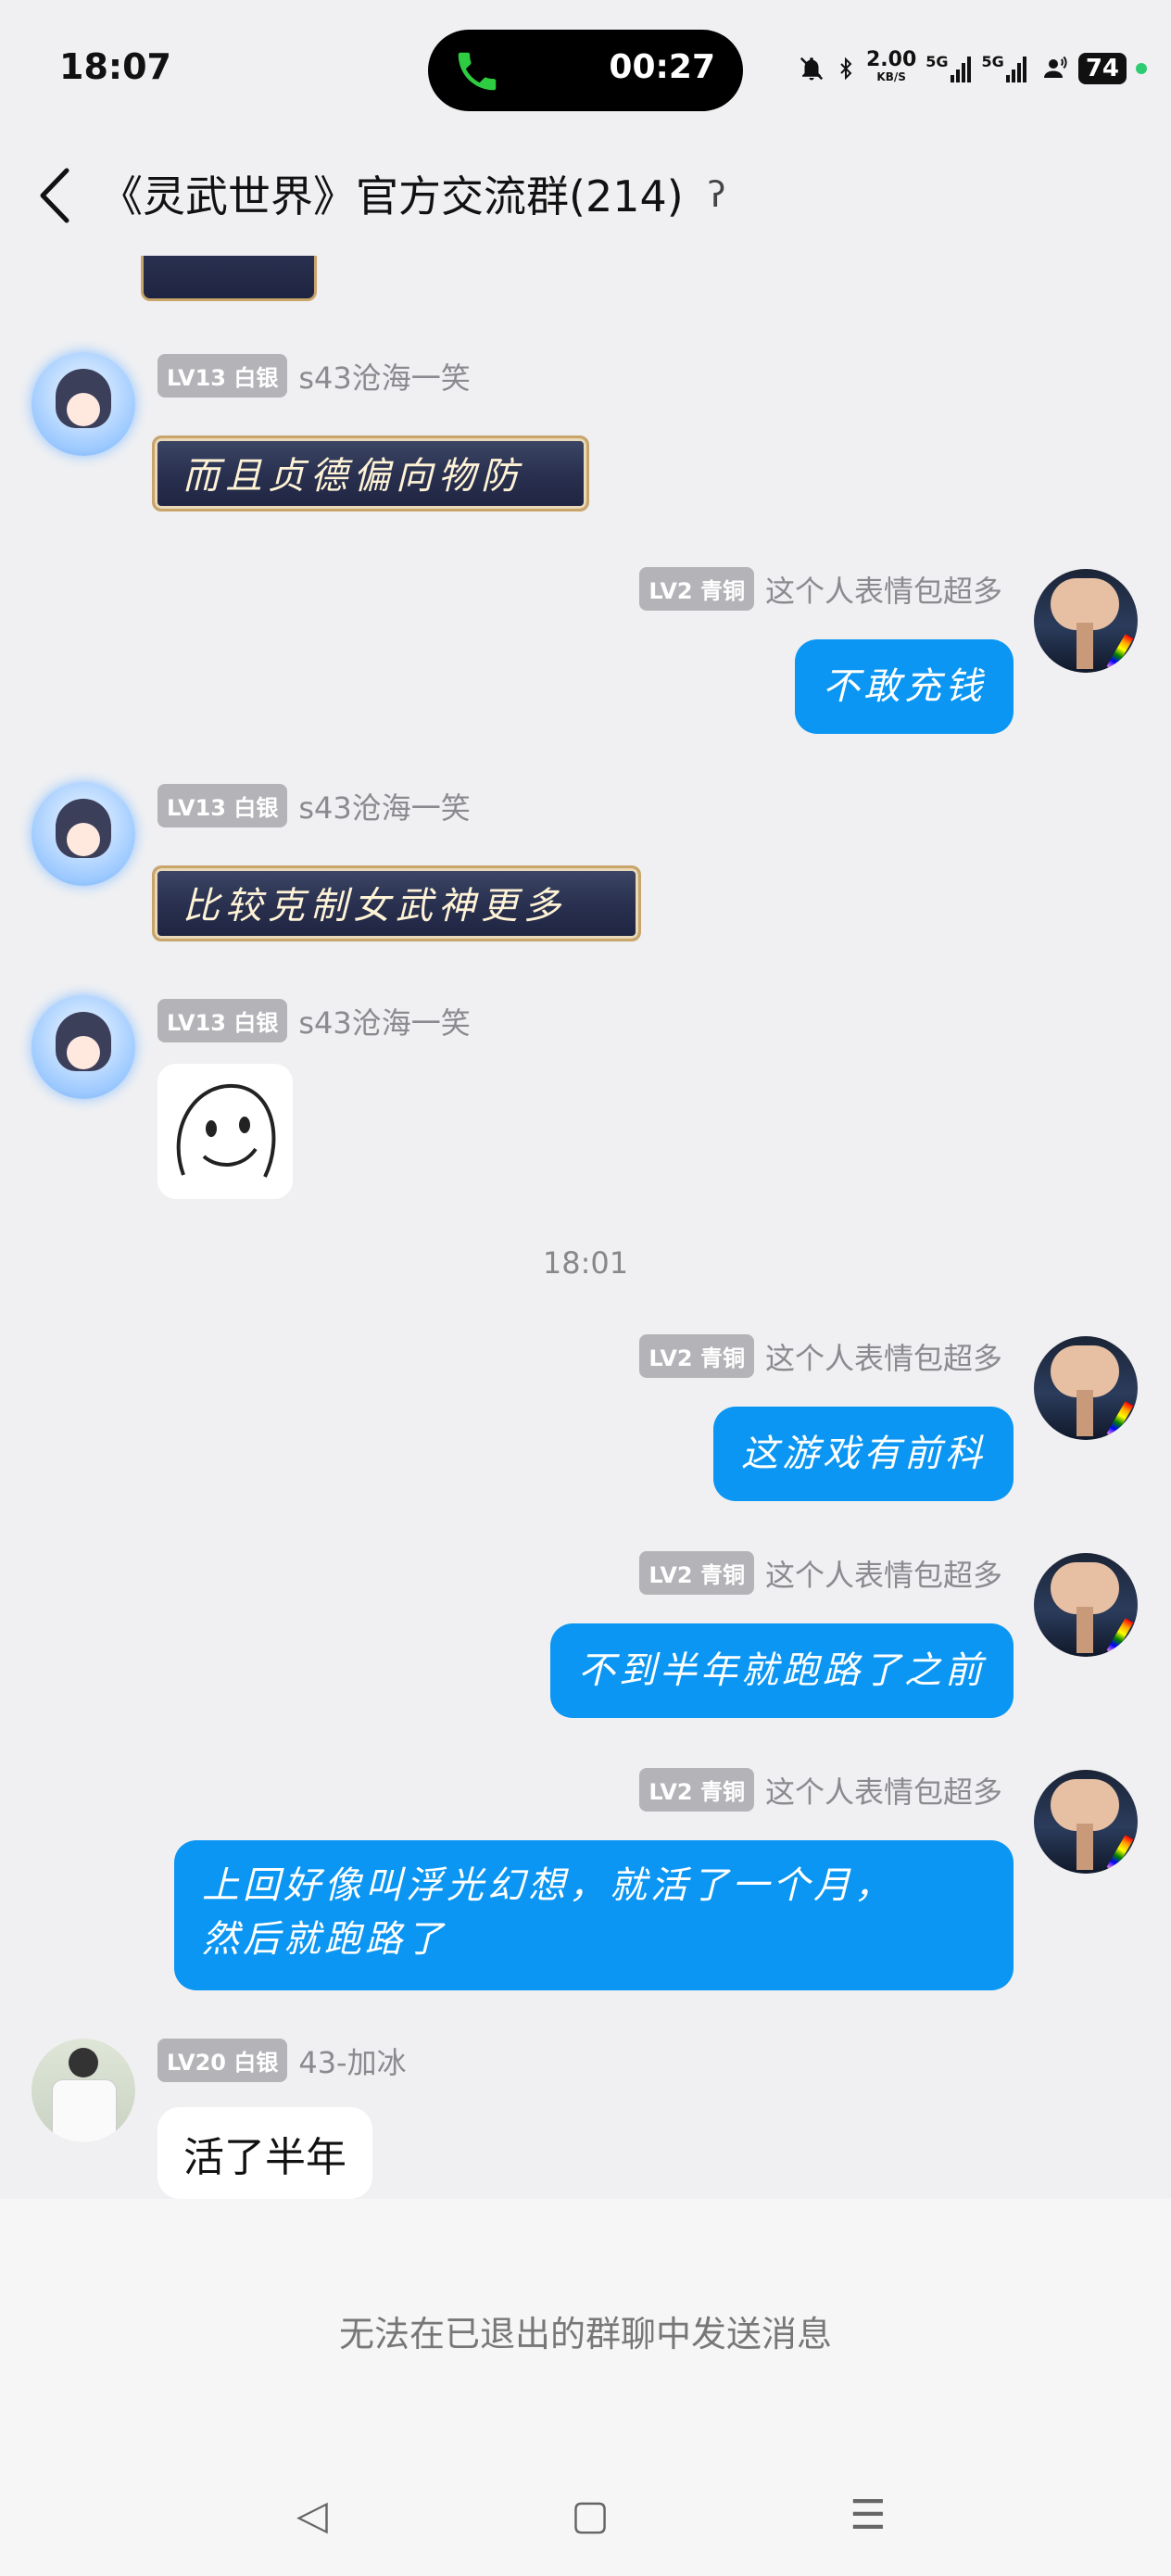 This screenshot has width=1171, height=2576. Describe the element at coordinates (115, 66) in the screenshot. I see `status-time: 18:07` at that location.